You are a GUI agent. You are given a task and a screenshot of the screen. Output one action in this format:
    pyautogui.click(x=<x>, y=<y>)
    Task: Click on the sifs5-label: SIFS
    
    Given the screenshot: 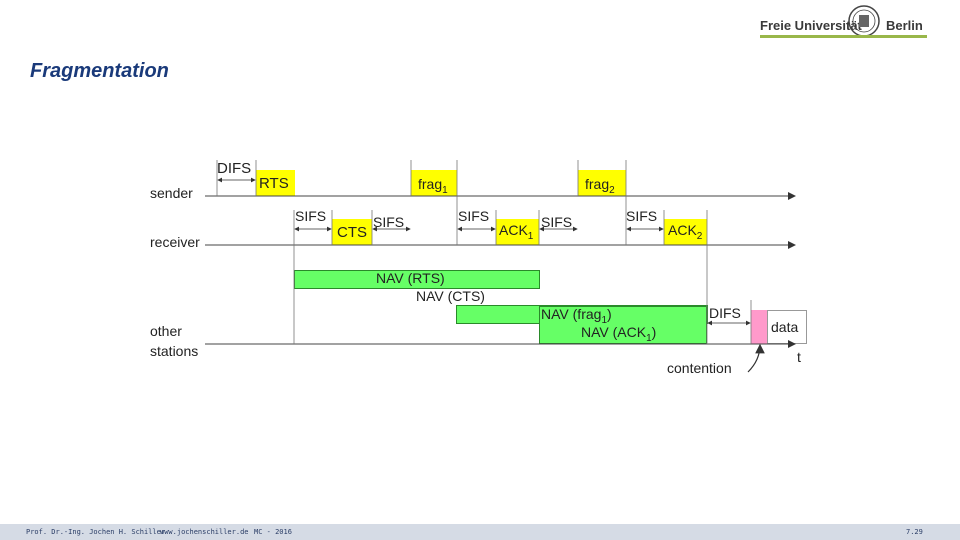 What is the action you would take?
    pyautogui.click(x=642, y=216)
    